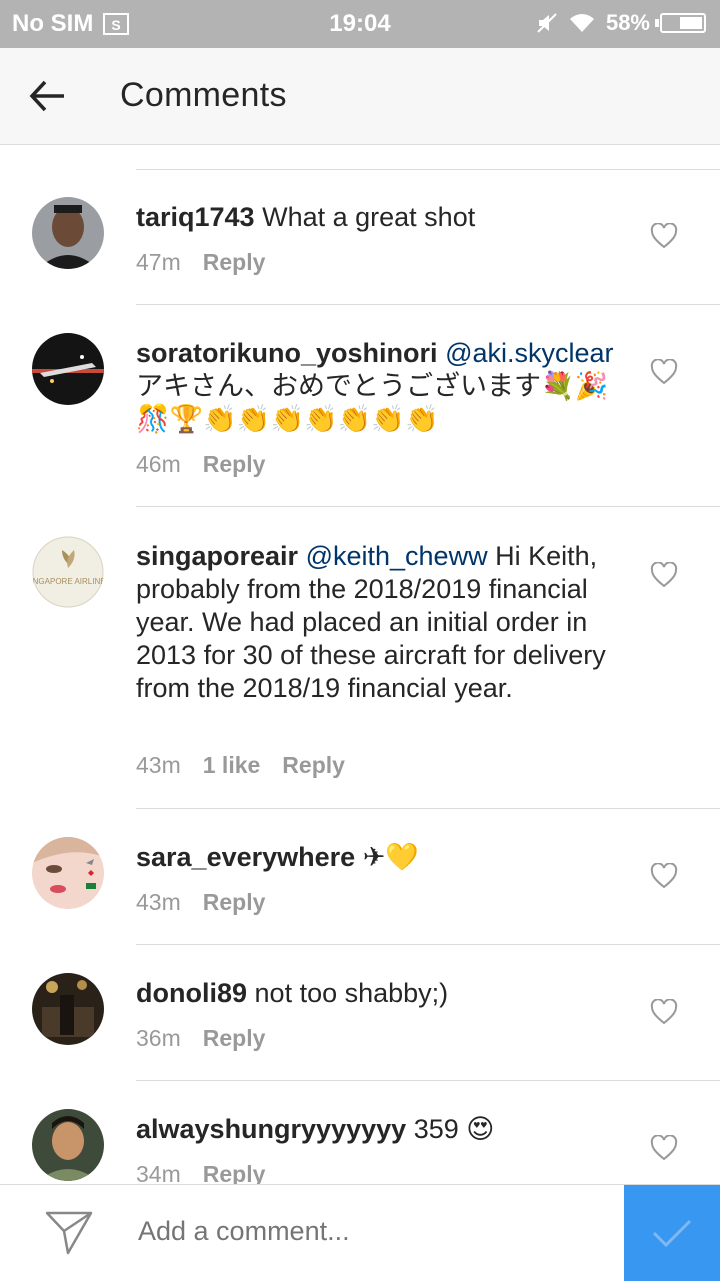  I want to click on comment-meta: 47m Reply, so click(200, 262).